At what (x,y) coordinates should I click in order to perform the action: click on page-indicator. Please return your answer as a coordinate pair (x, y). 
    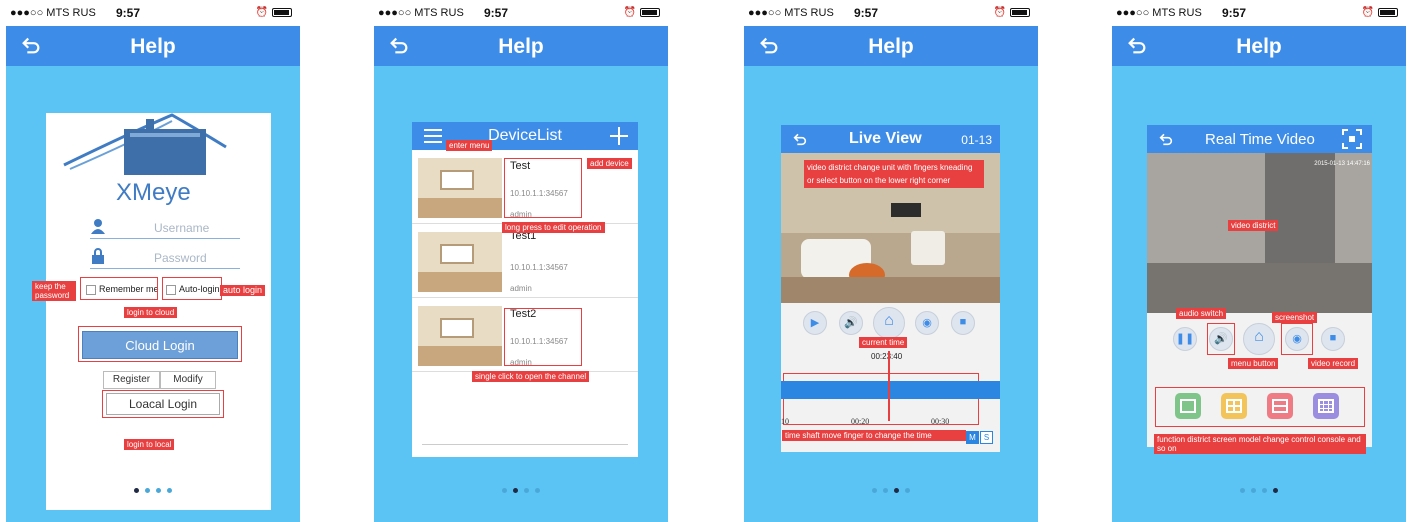
    Looking at the image, I should click on (891, 489).